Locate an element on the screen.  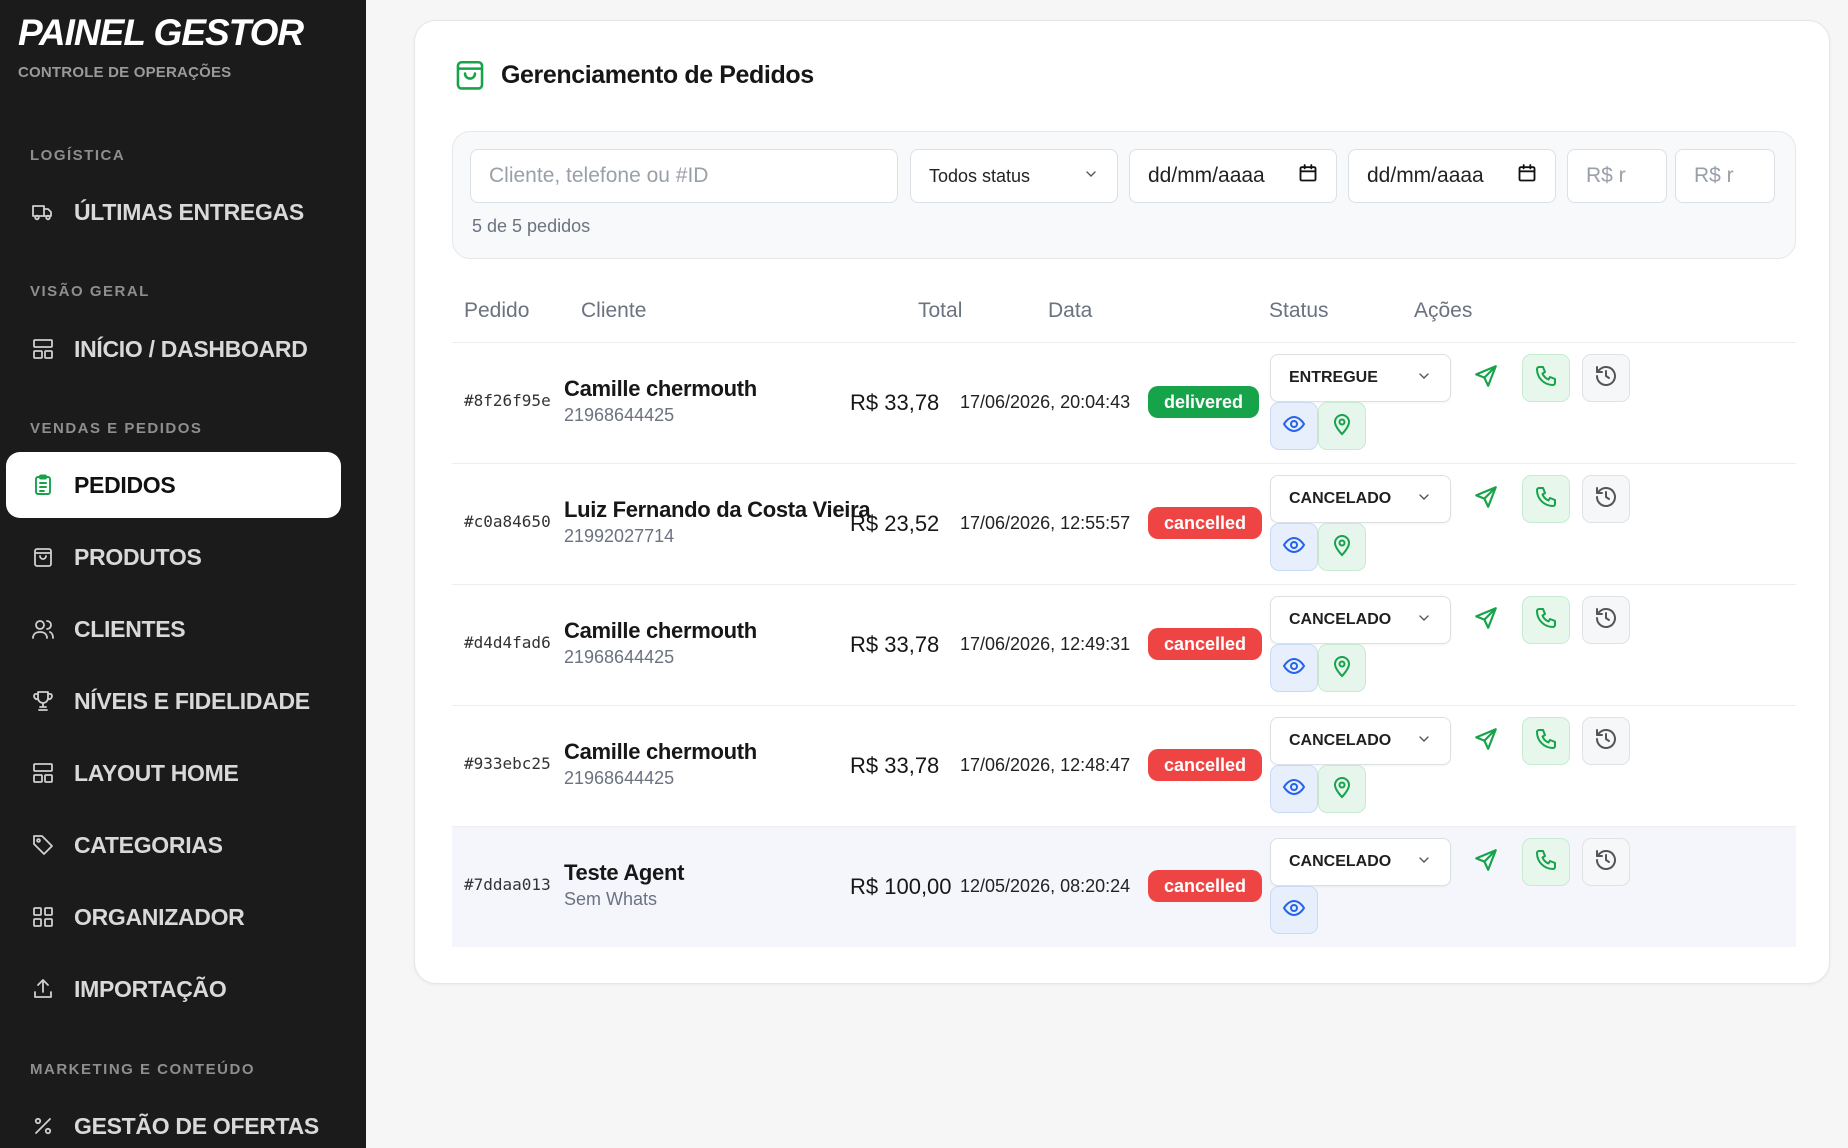
sidebar-item-pedidos: PEDIDOS is located at coordinates (173, 485).